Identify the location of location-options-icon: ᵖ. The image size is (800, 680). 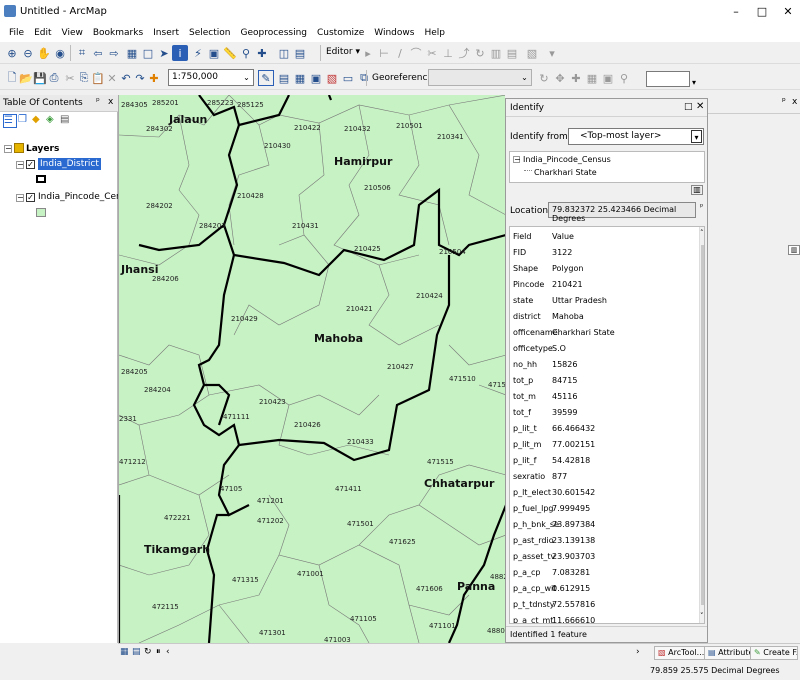
(701, 206).